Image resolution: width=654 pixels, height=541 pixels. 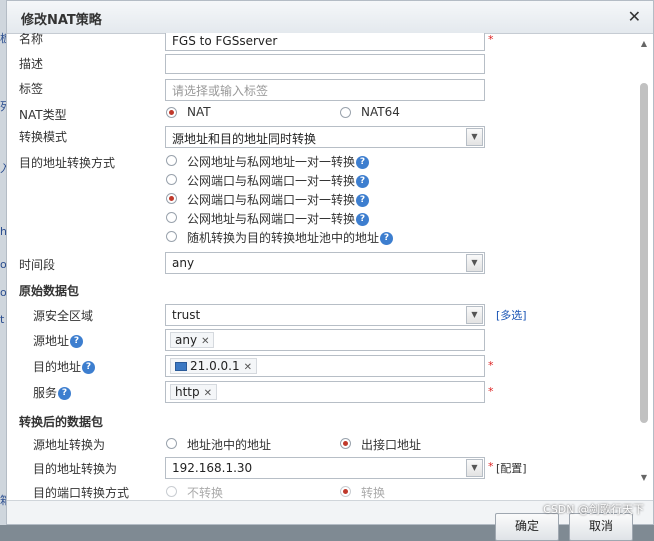 I want to click on src-zone-value: trust, so click(x=186, y=315).